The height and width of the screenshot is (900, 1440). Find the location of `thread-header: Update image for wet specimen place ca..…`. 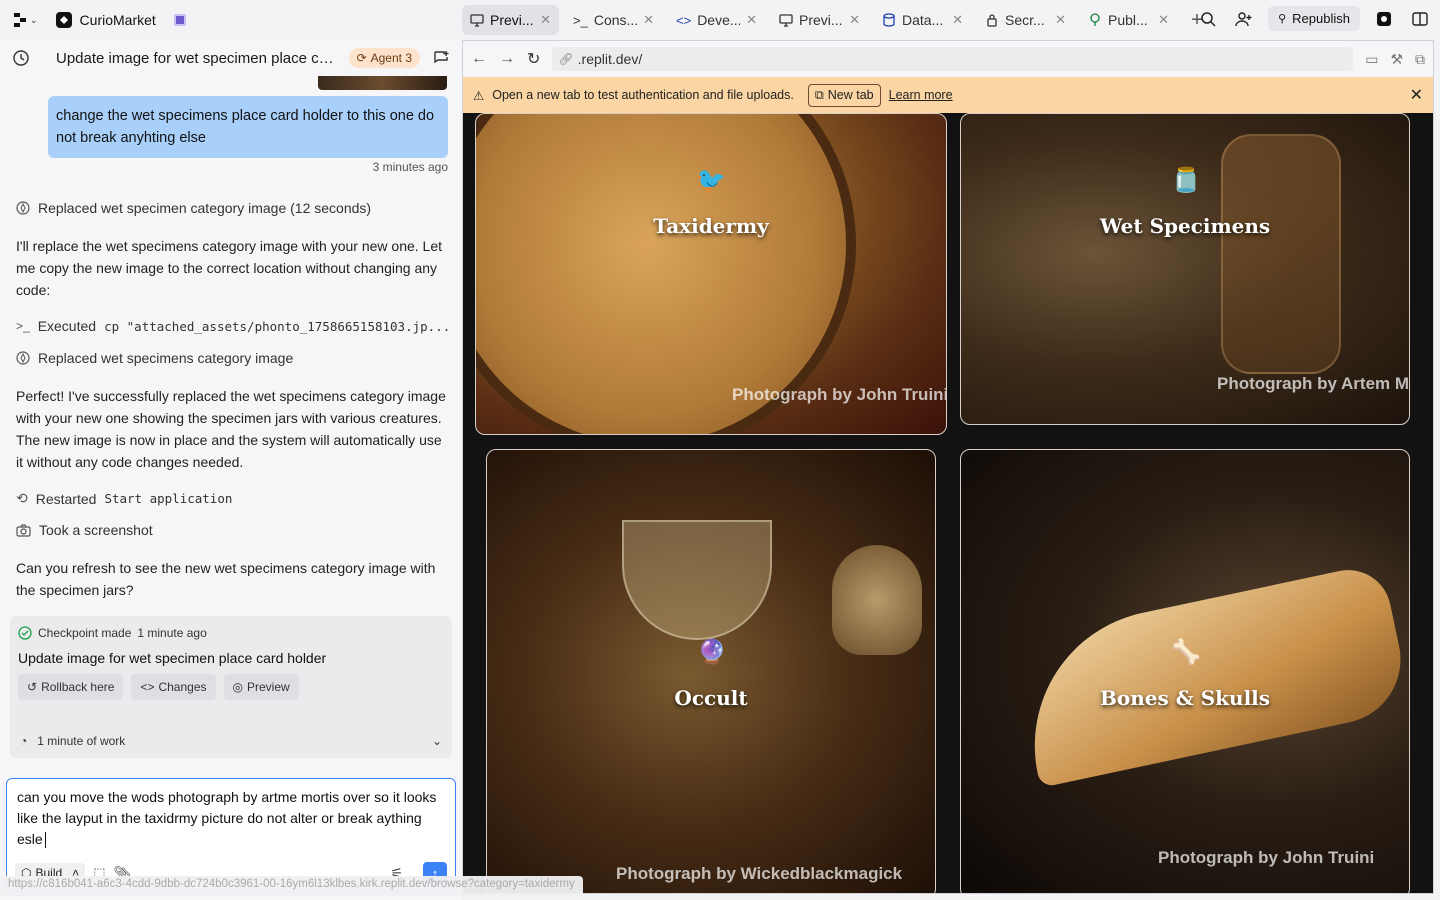

thread-header: Update image for wet specimen place ca..… is located at coordinates (231, 58).